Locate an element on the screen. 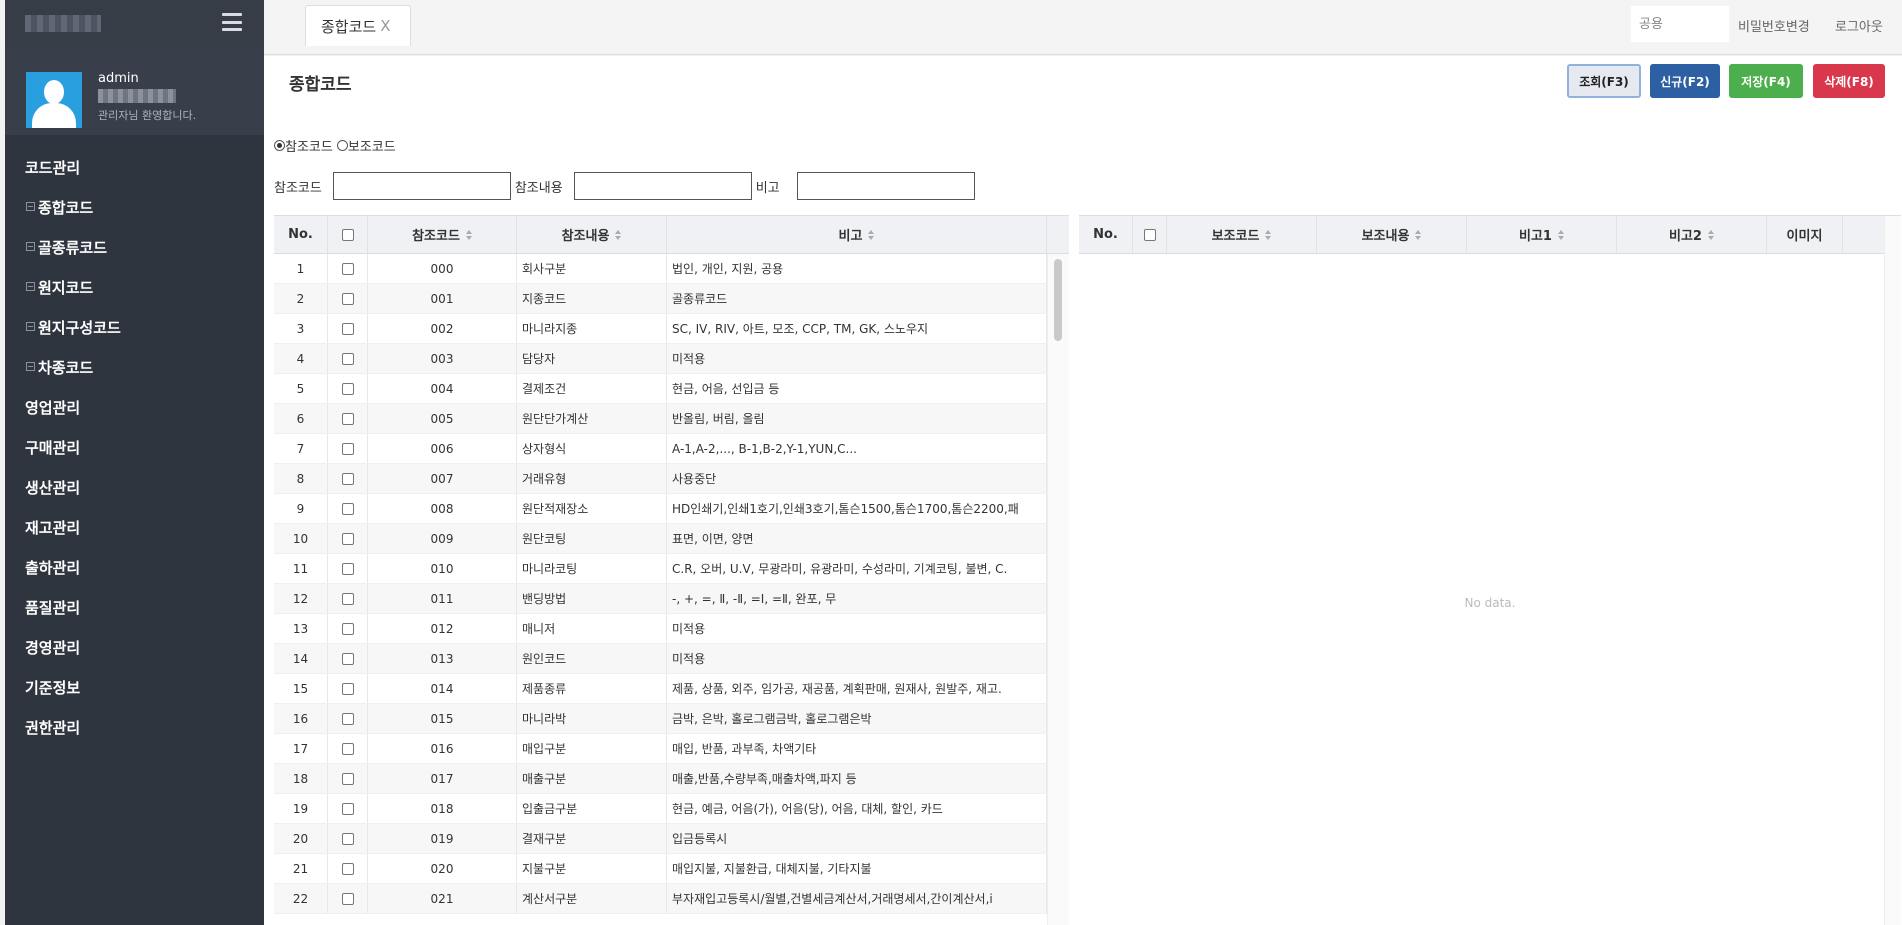  row-name-cell: 마니라지종 is located at coordinates (592, 328).